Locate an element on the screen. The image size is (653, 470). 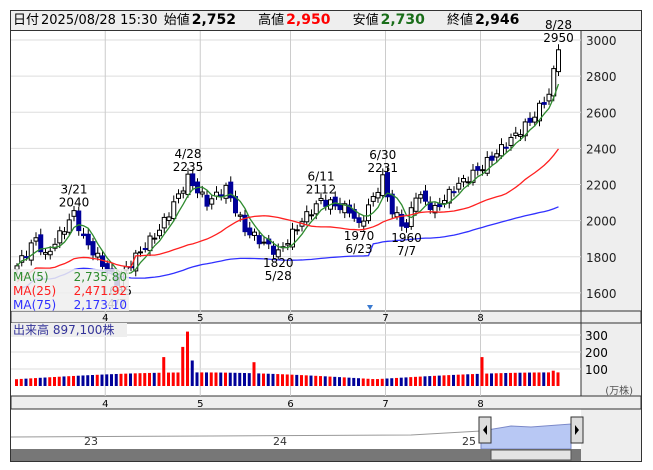
annotation-date: 6/11 is located at coordinates (321, 176).